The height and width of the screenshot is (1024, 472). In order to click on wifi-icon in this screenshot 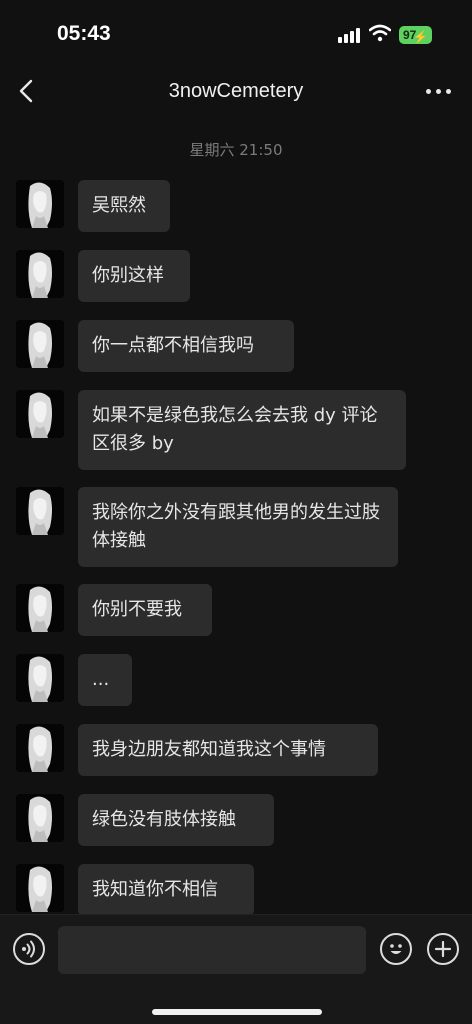, I will do `click(380, 33)`.